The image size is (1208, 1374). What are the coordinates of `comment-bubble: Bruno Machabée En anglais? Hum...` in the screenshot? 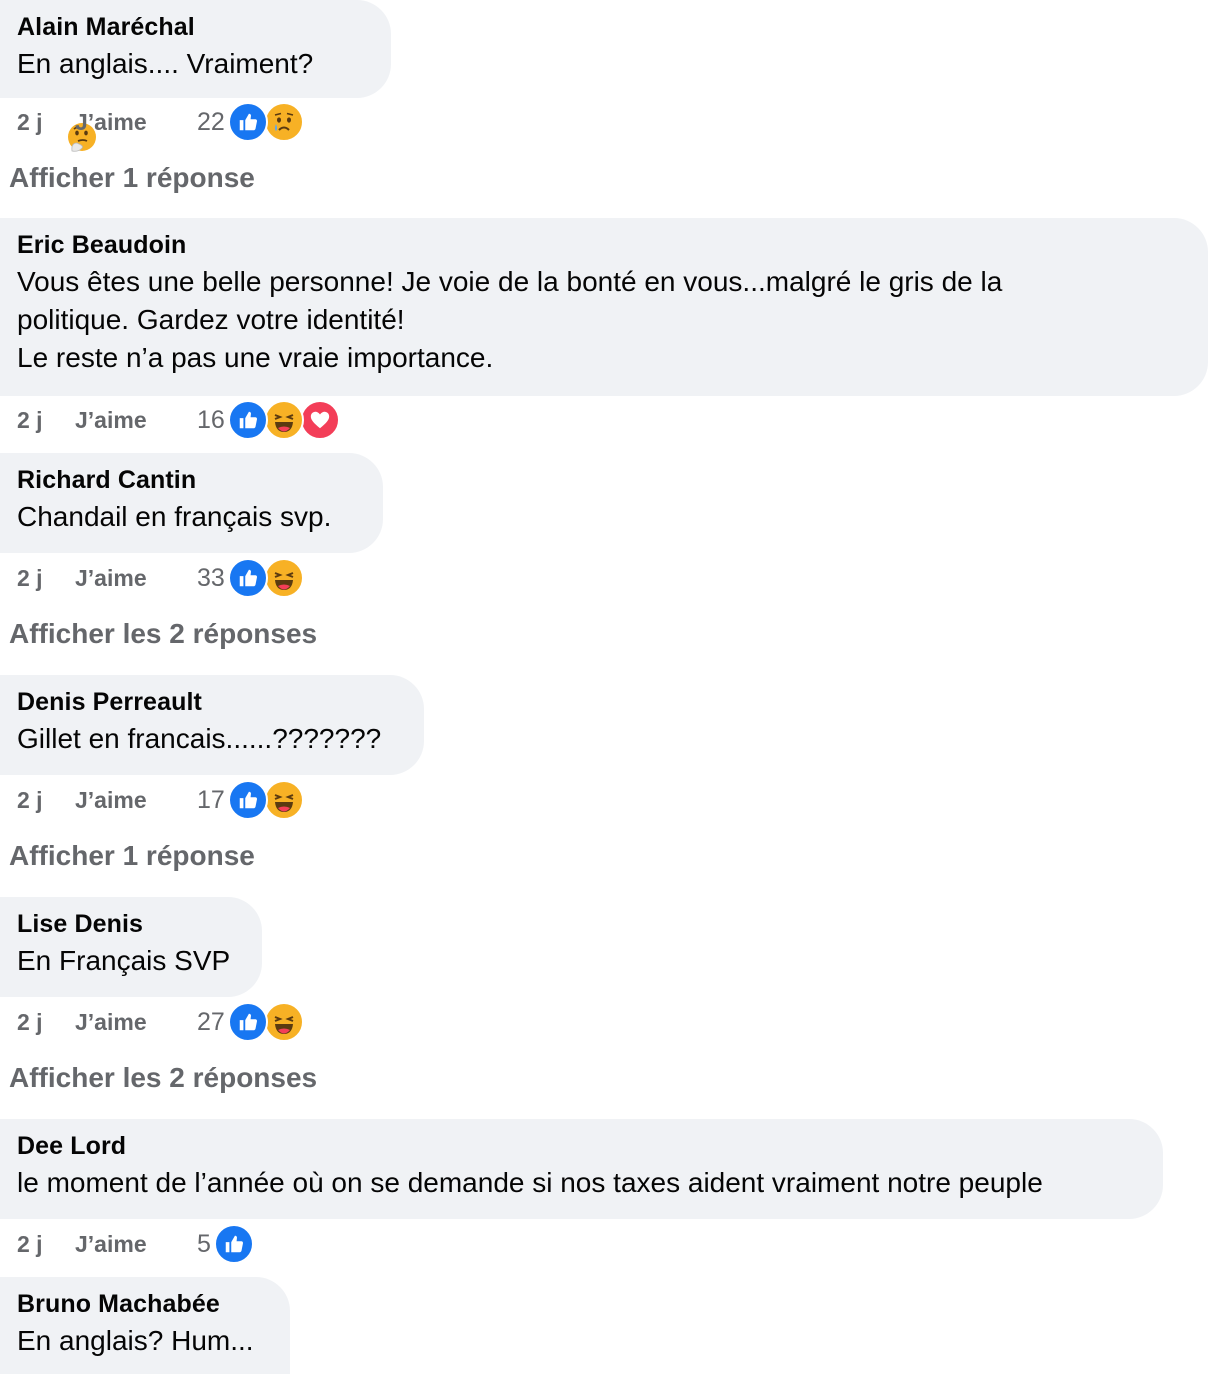 It's located at (145, 1325).